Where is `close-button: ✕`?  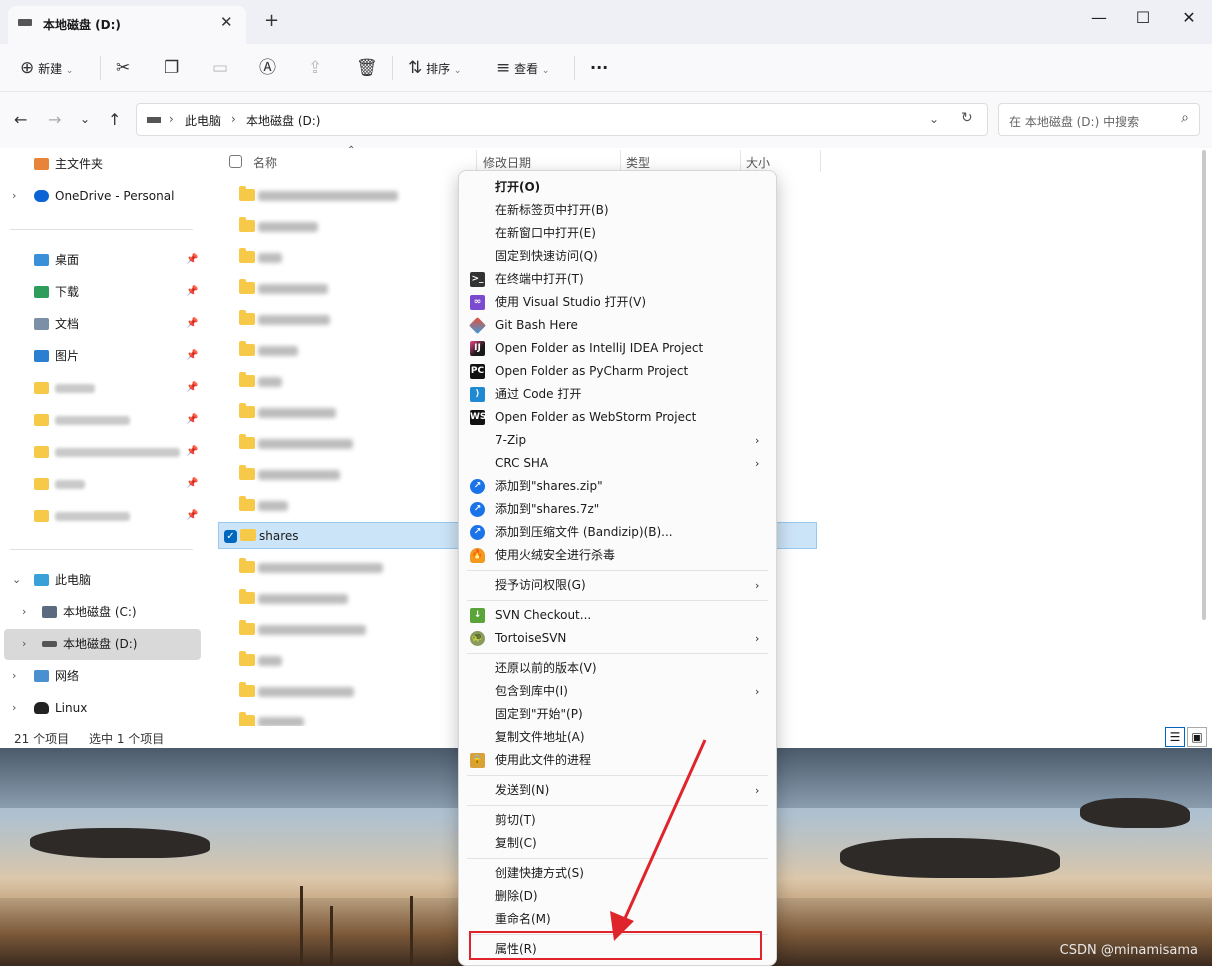
close-button: ✕ is located at coordinates (1189, 19).